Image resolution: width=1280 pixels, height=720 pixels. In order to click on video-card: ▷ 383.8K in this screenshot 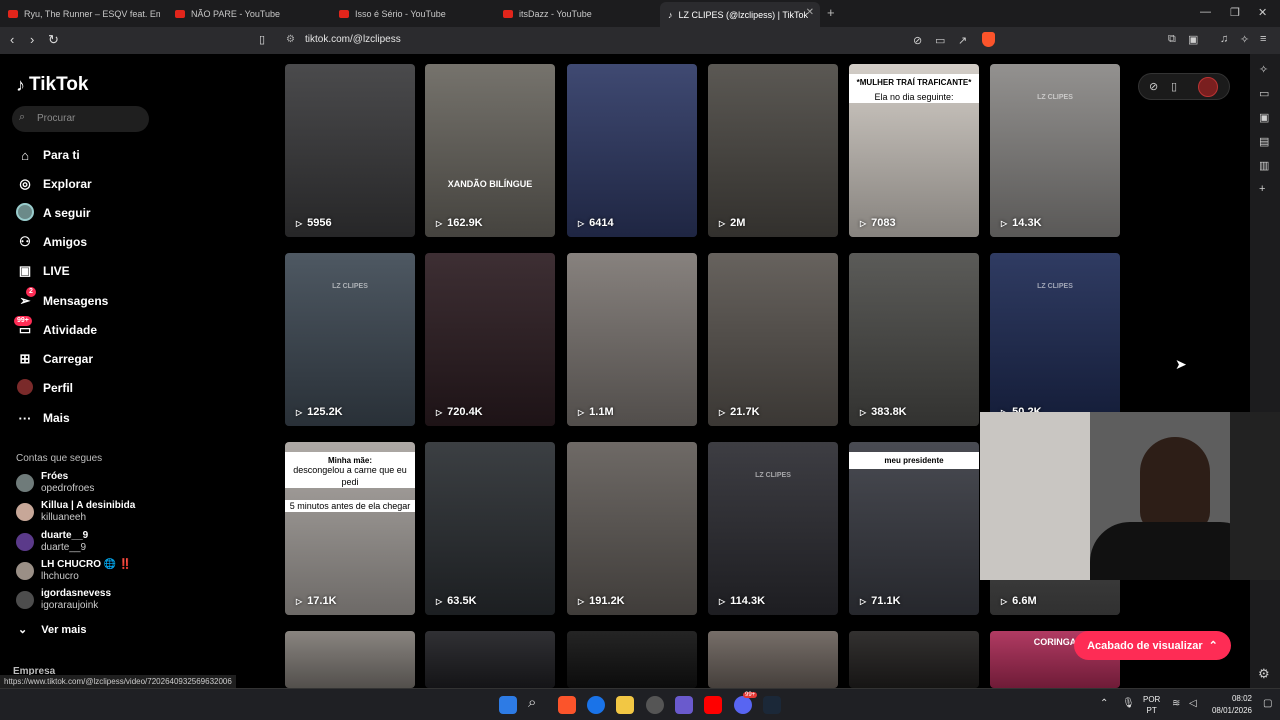, I will do `click(914, 339)`.